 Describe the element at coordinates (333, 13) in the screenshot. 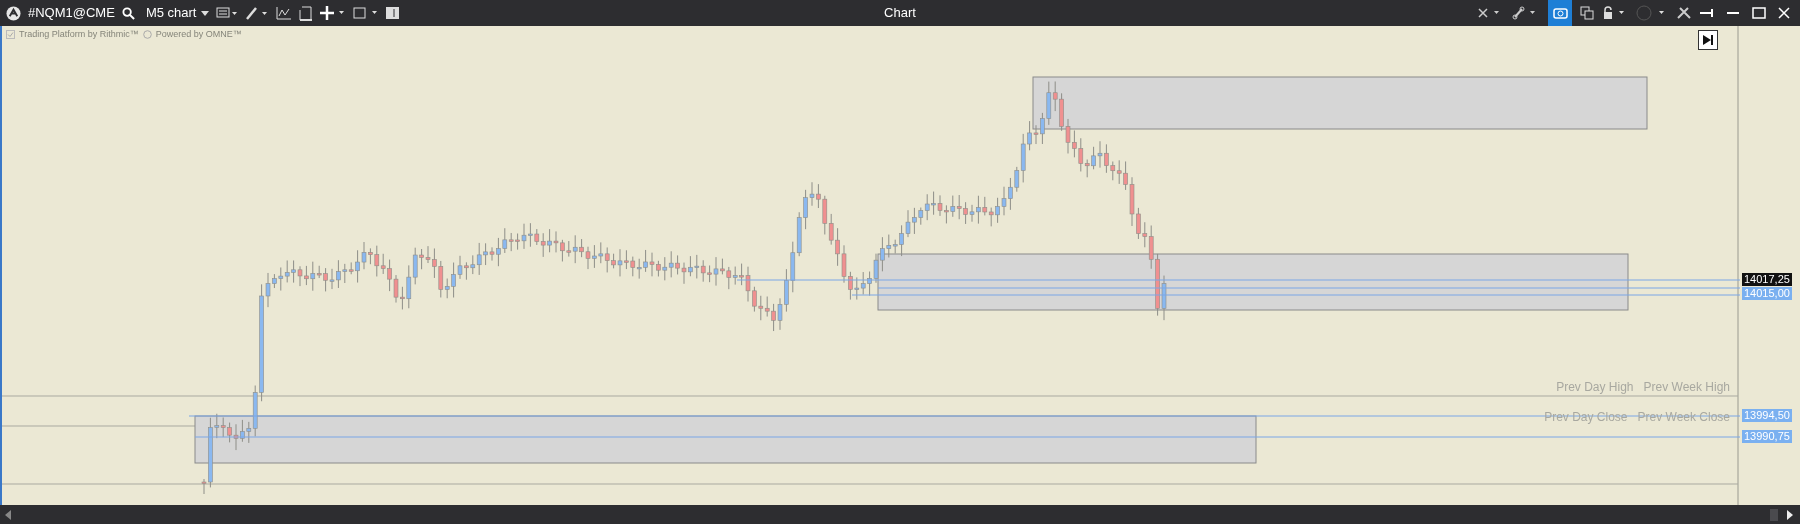

I see `crosshair-icon` at that location.